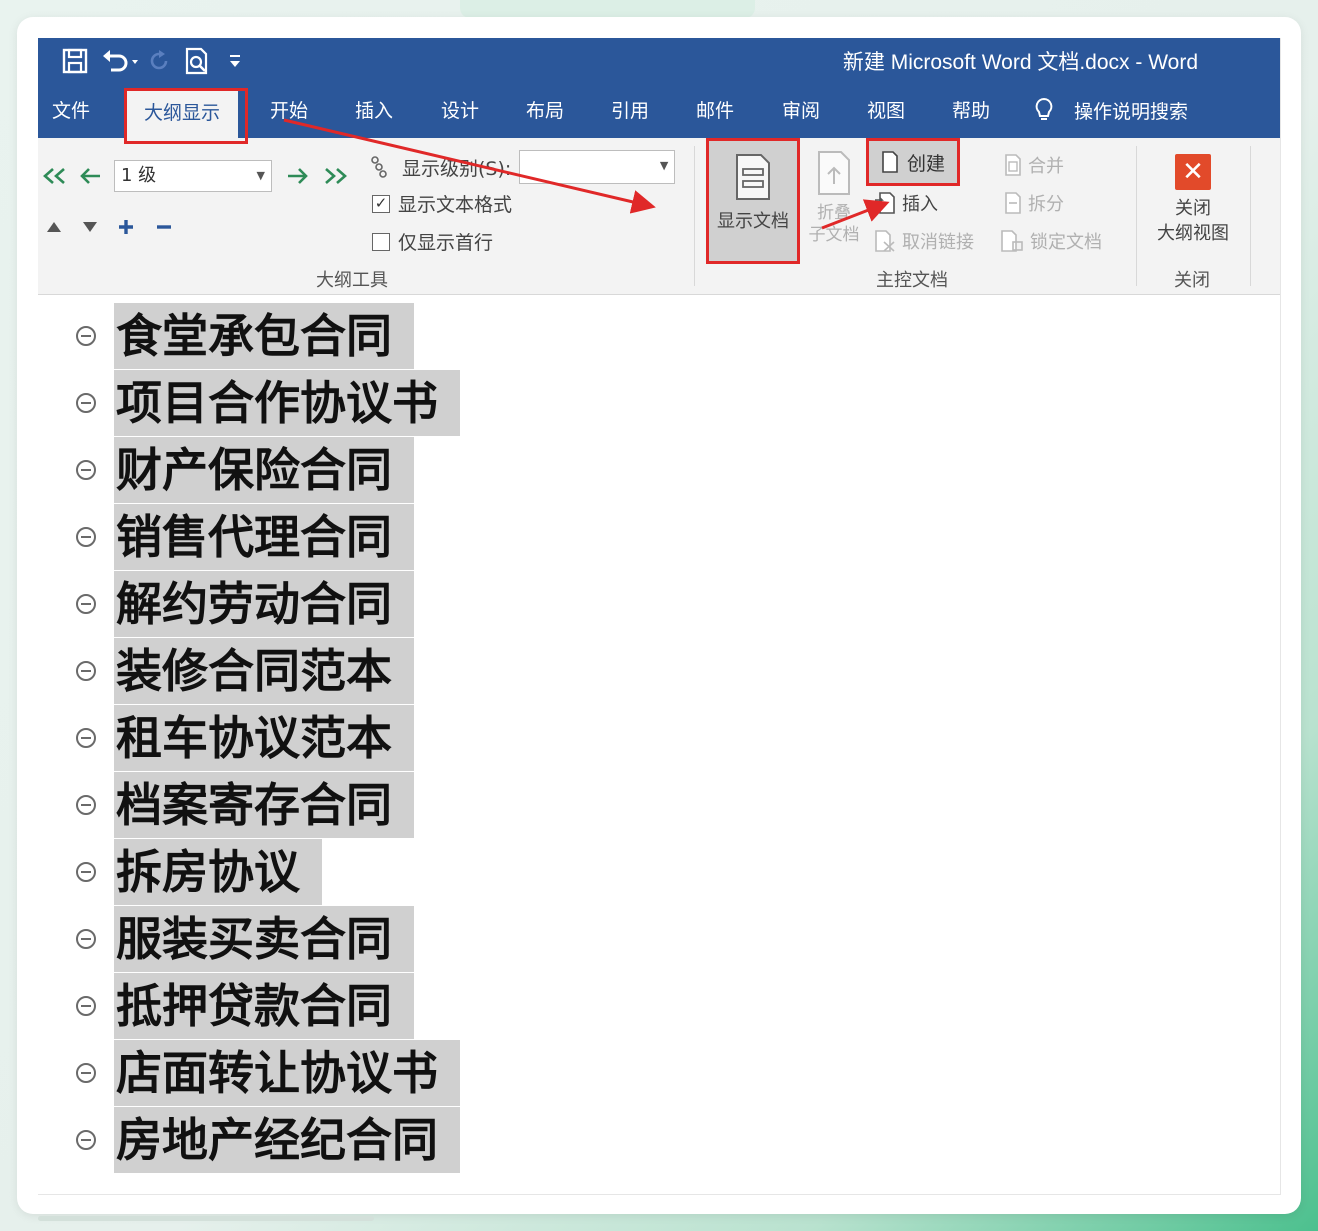 Image resolution: width=1318 pixels, height=1231 pixels. What do you see at coordinates (264, 604) in the screenshot?
I see `outline-item-text: 解约劳动合同` at bounding box center [264, 604].